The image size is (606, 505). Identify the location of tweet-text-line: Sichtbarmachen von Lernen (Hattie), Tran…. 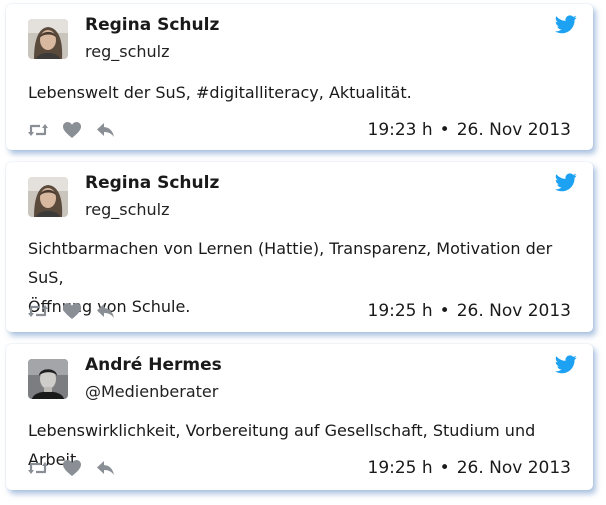
(290, 263).